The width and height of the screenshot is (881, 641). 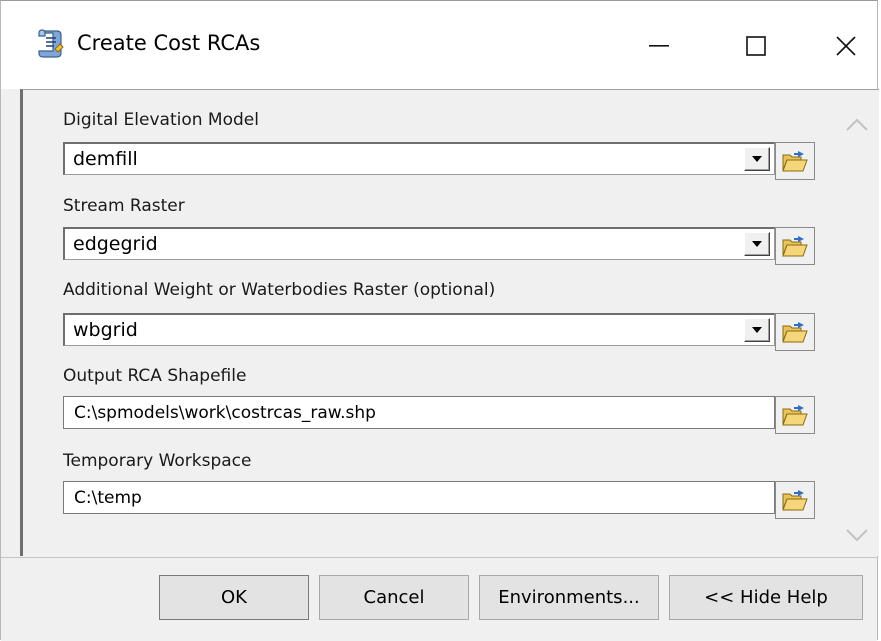 I want to click on weight-combo: wbgrid, so click(x=419, y=329).